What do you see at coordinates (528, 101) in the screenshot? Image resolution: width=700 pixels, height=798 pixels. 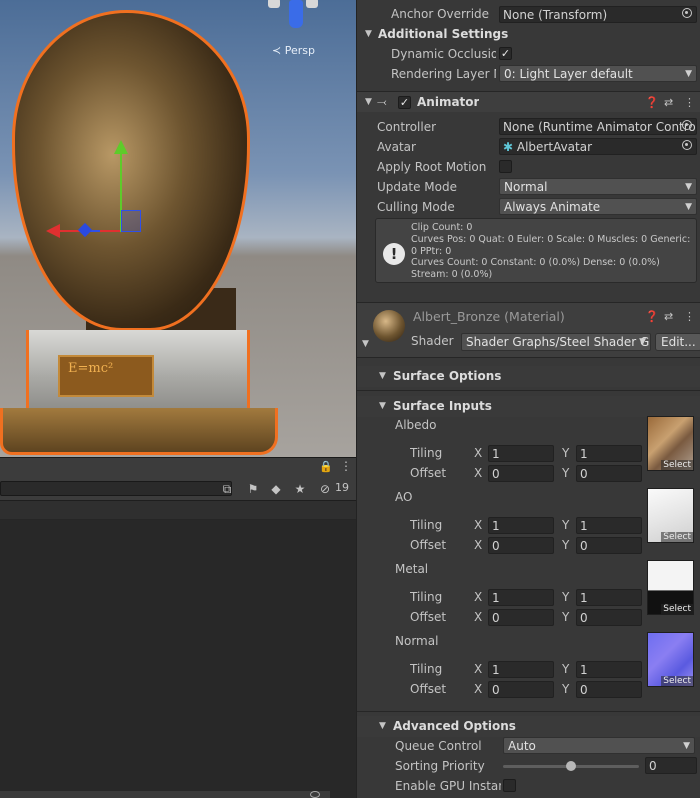 I see `animator-component-header: ▼ ⤙ ✓ Animator ❓ ⇄ ⋮` at bounding box center [528, 101].